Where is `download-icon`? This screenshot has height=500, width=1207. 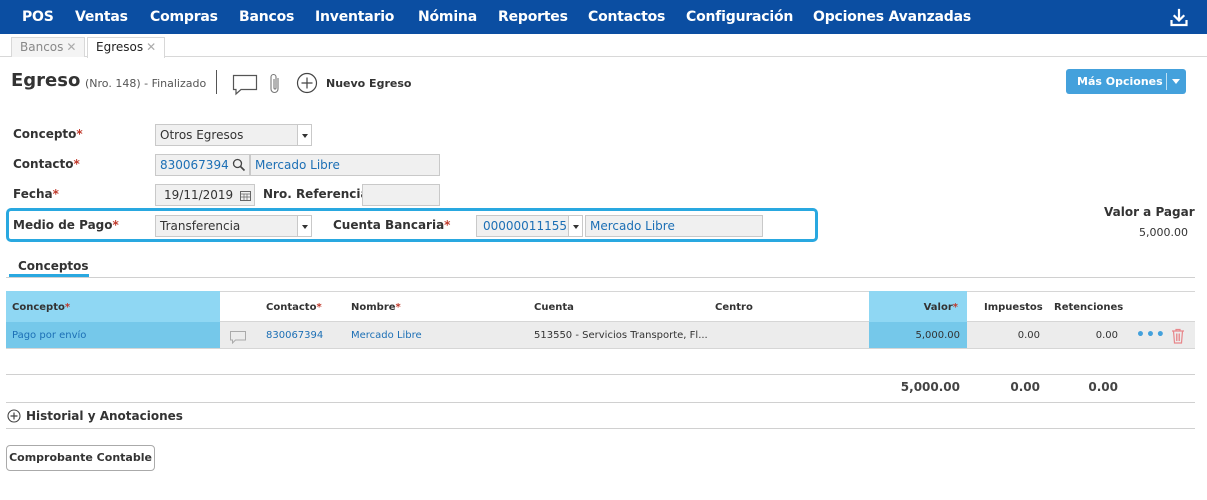
download-icon is located at coordinates (1179, 18).